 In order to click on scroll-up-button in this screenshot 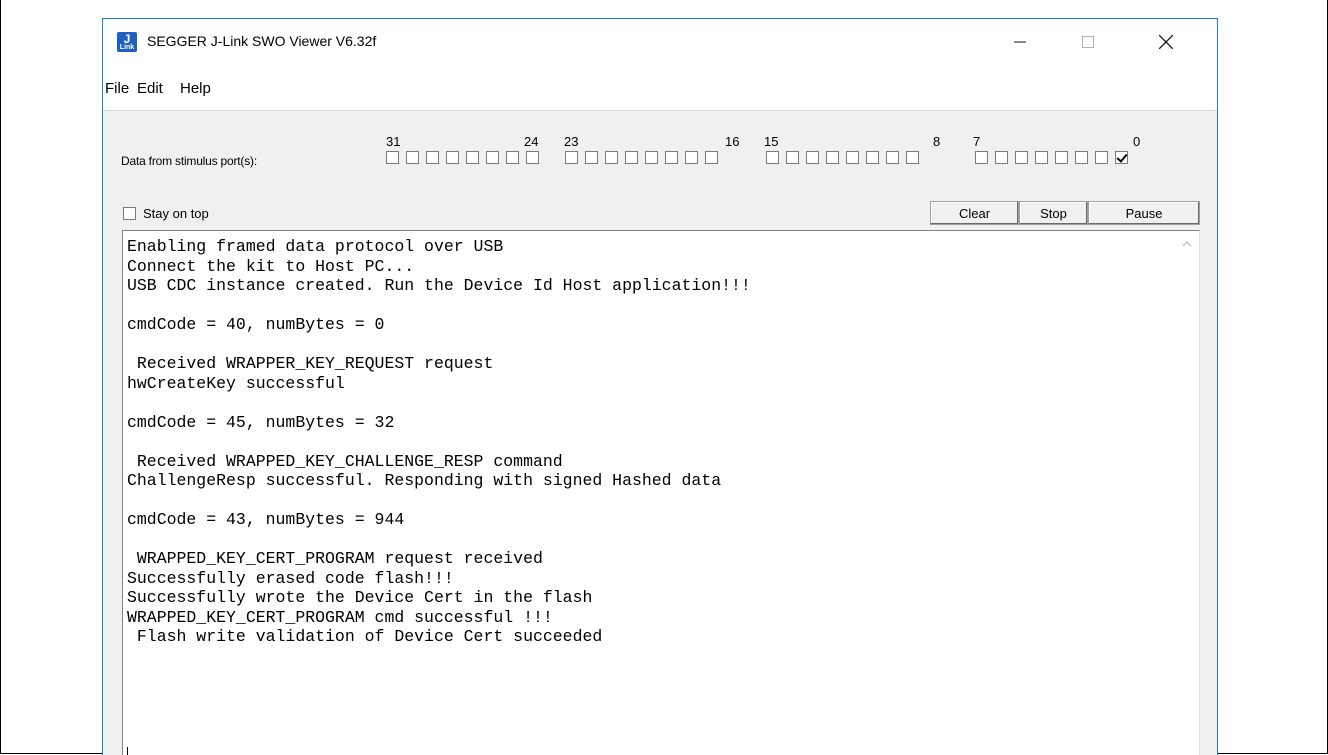, I will do `click(1187, 244)`.